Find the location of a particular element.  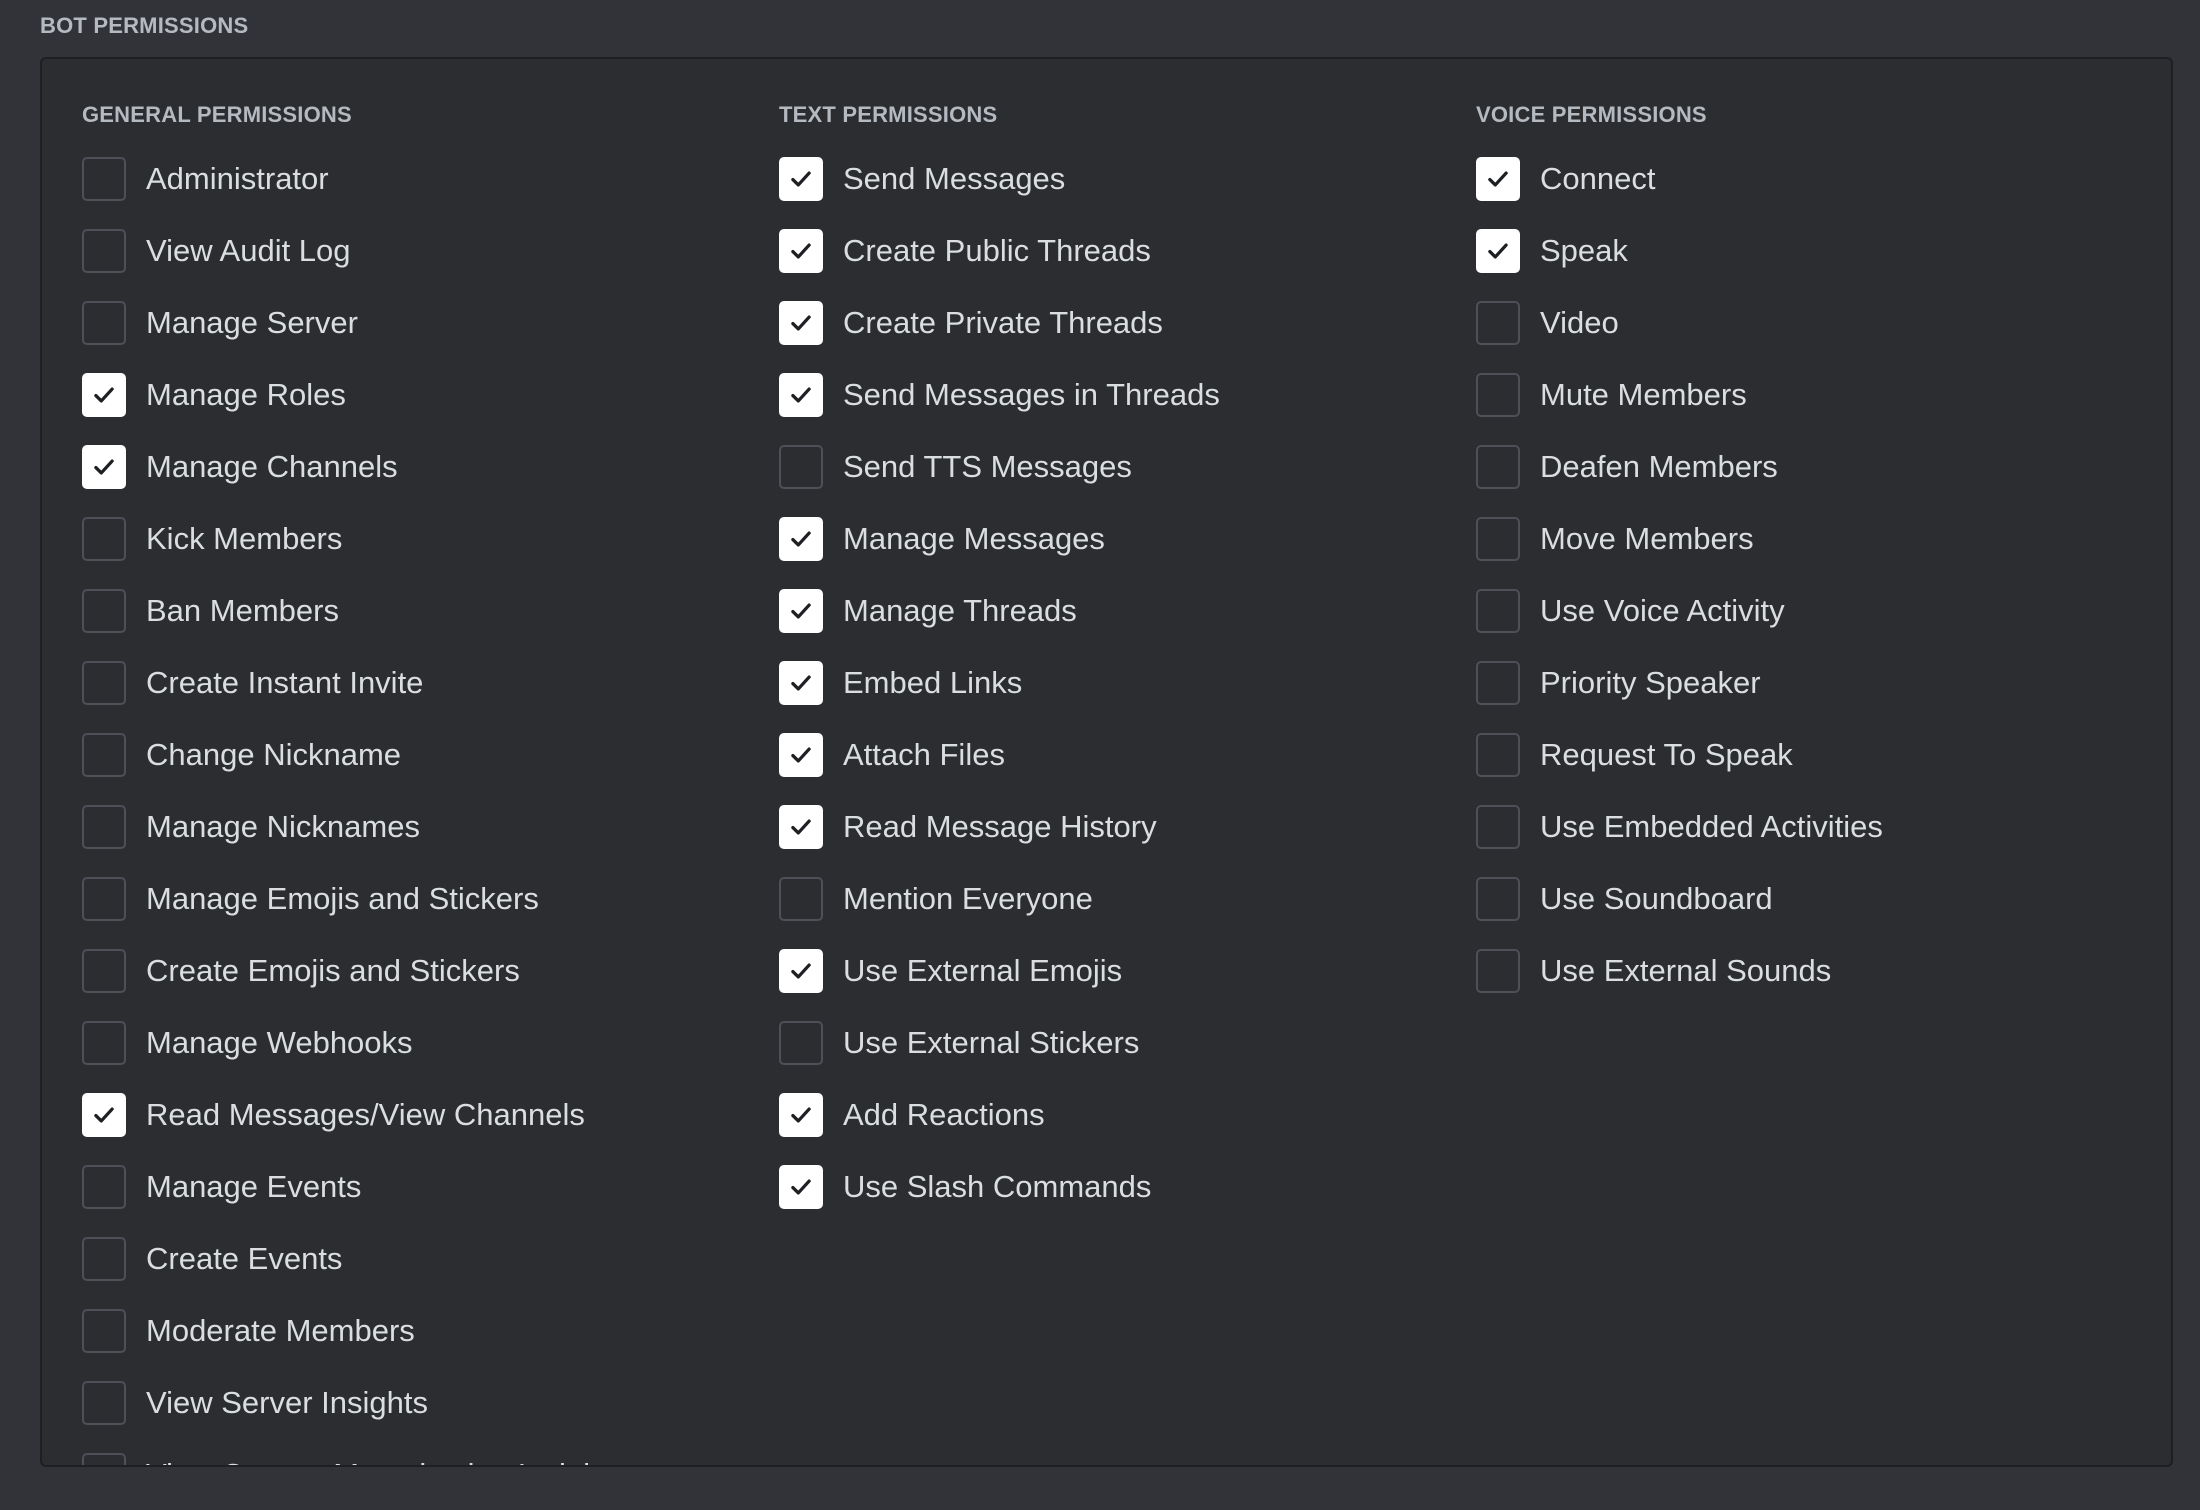

permission-send-tts-messages: Send TTS Messages is located at coordinates (999, 467).